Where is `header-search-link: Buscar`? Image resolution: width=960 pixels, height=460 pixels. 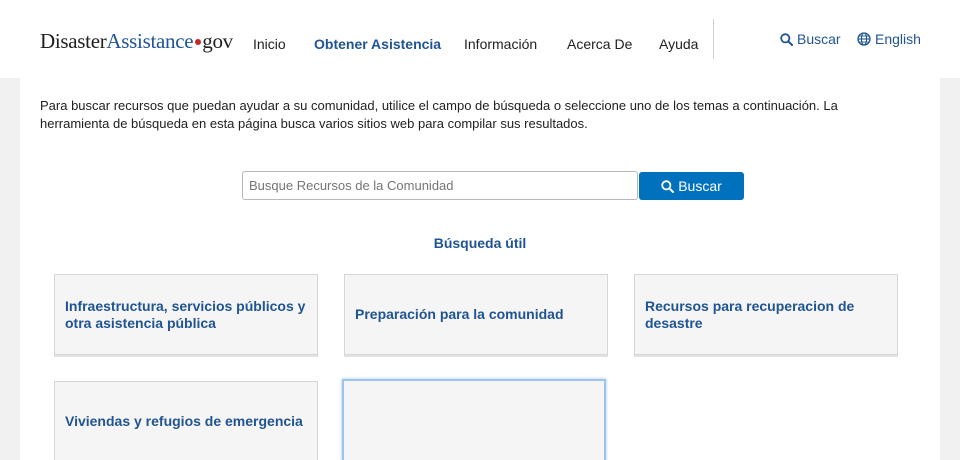
header-search-link: Buscar is located at coordinates (810, 39).